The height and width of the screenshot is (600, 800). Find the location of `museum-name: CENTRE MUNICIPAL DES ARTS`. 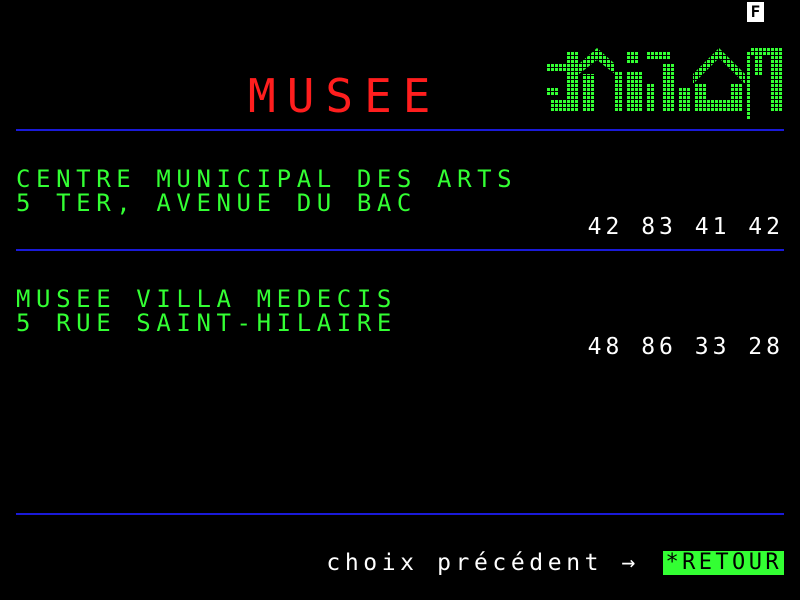

museum-name: CENTRE MUNICIPAL DES ARTS is located at coordinates (267, 179).